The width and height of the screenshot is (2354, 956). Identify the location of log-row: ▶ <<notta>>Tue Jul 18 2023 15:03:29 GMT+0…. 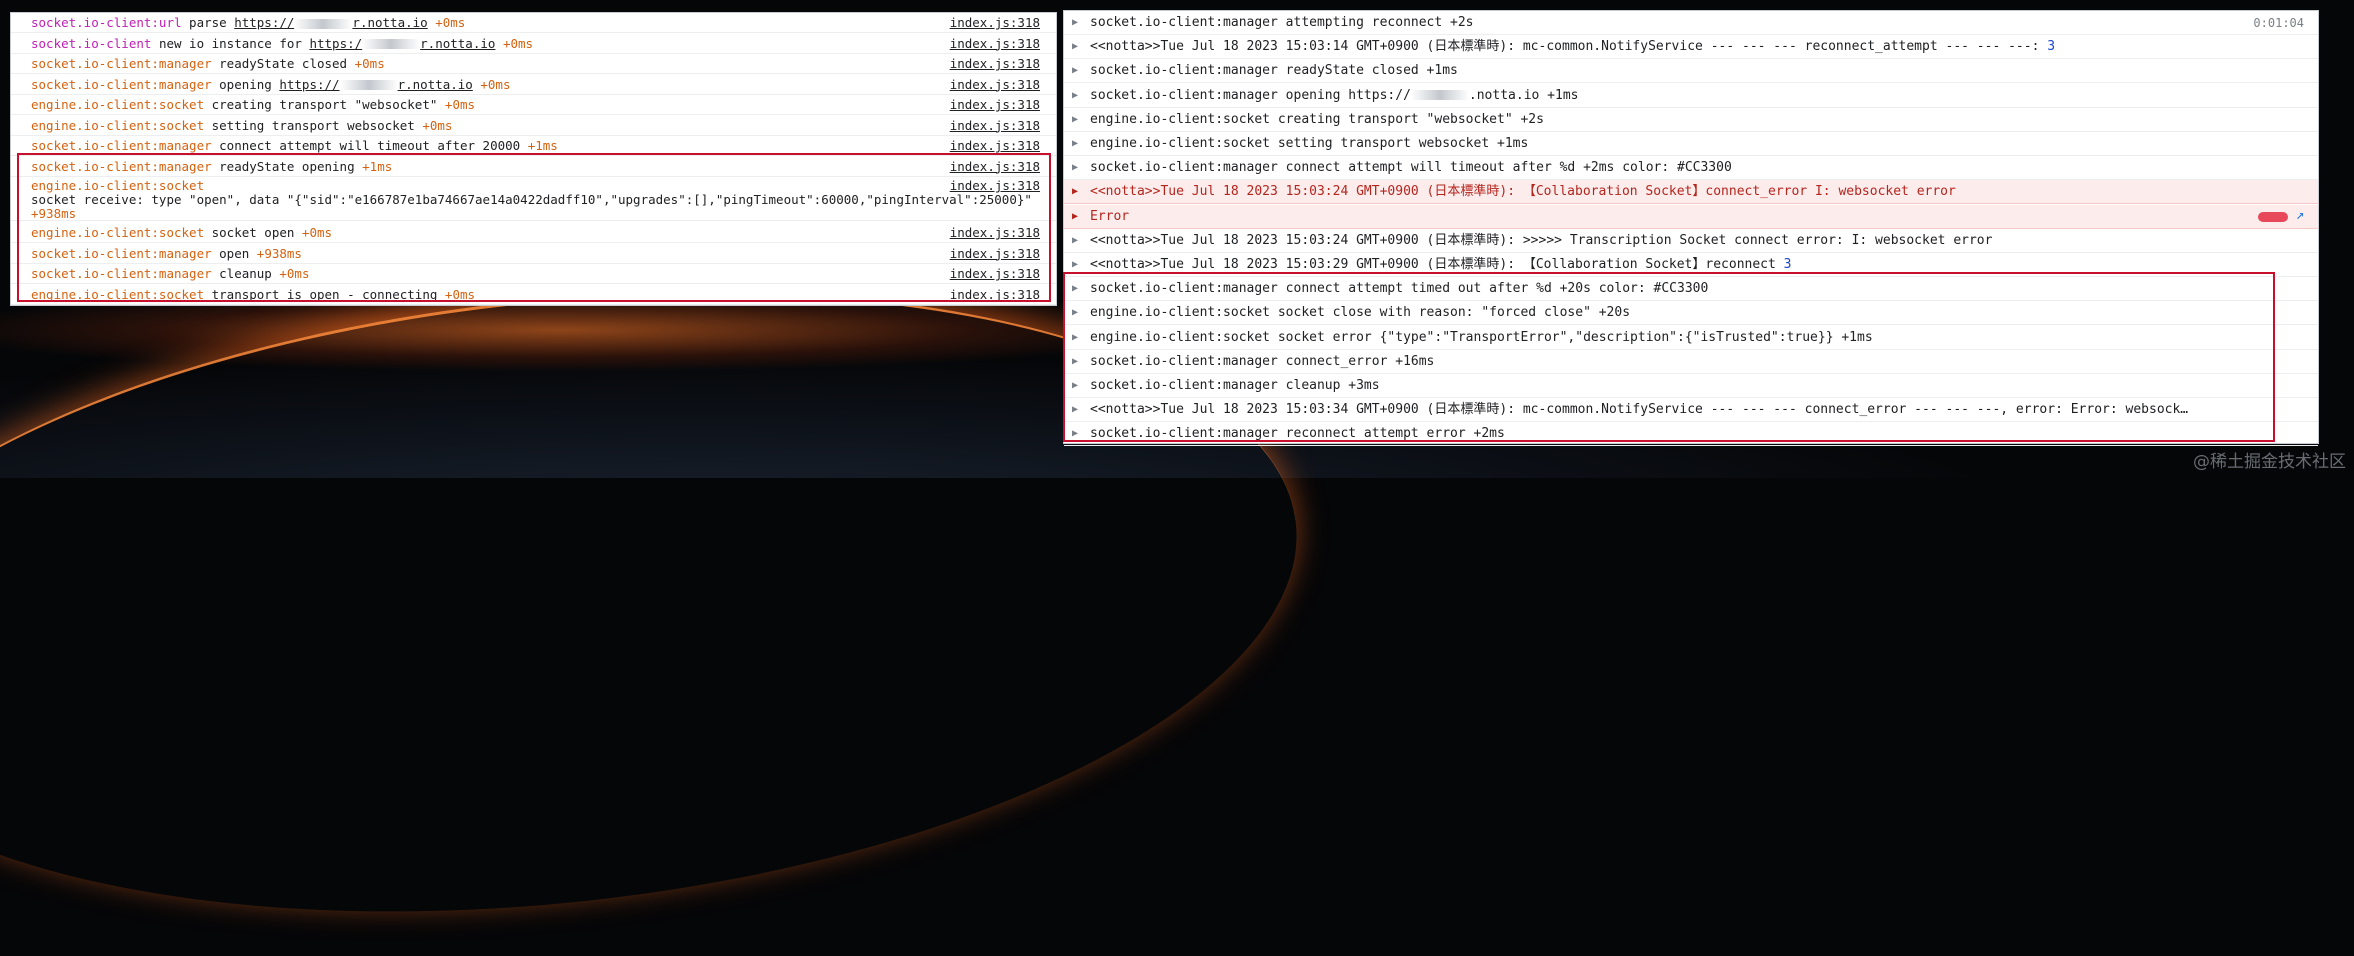
(1691, 265).